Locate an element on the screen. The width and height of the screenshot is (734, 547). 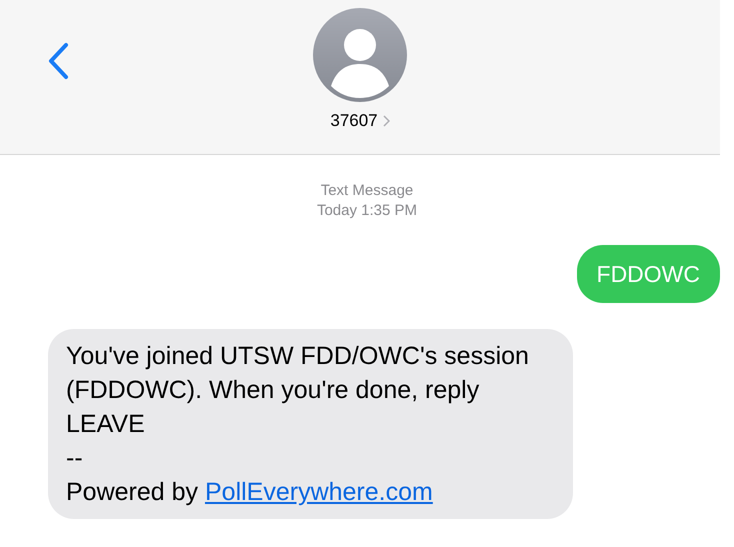
website-link: PollEverywhere.com is located at coordinates (318, 492).